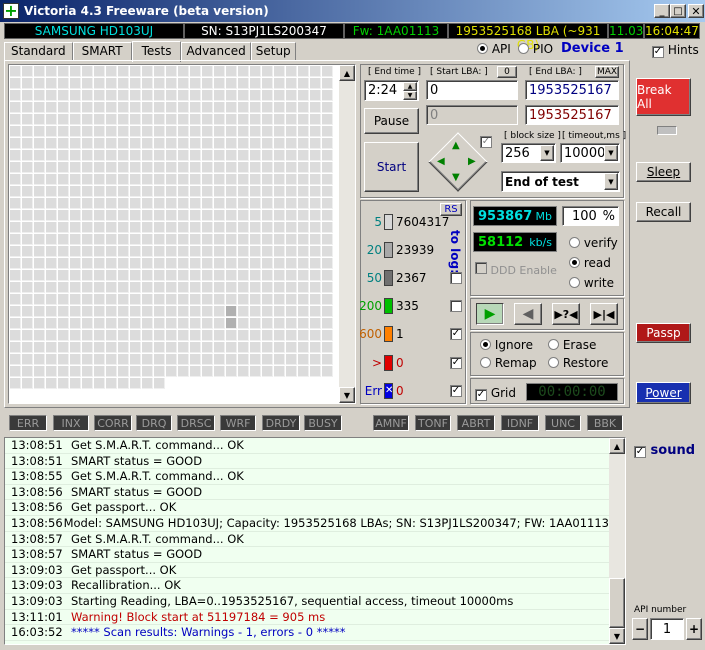 This screenshot has width=705, height=650. What do you see at coordinates (441, 161) in the screenshot?
I see `arrow-left-icon: ◀` at bounding box center [441, 161].